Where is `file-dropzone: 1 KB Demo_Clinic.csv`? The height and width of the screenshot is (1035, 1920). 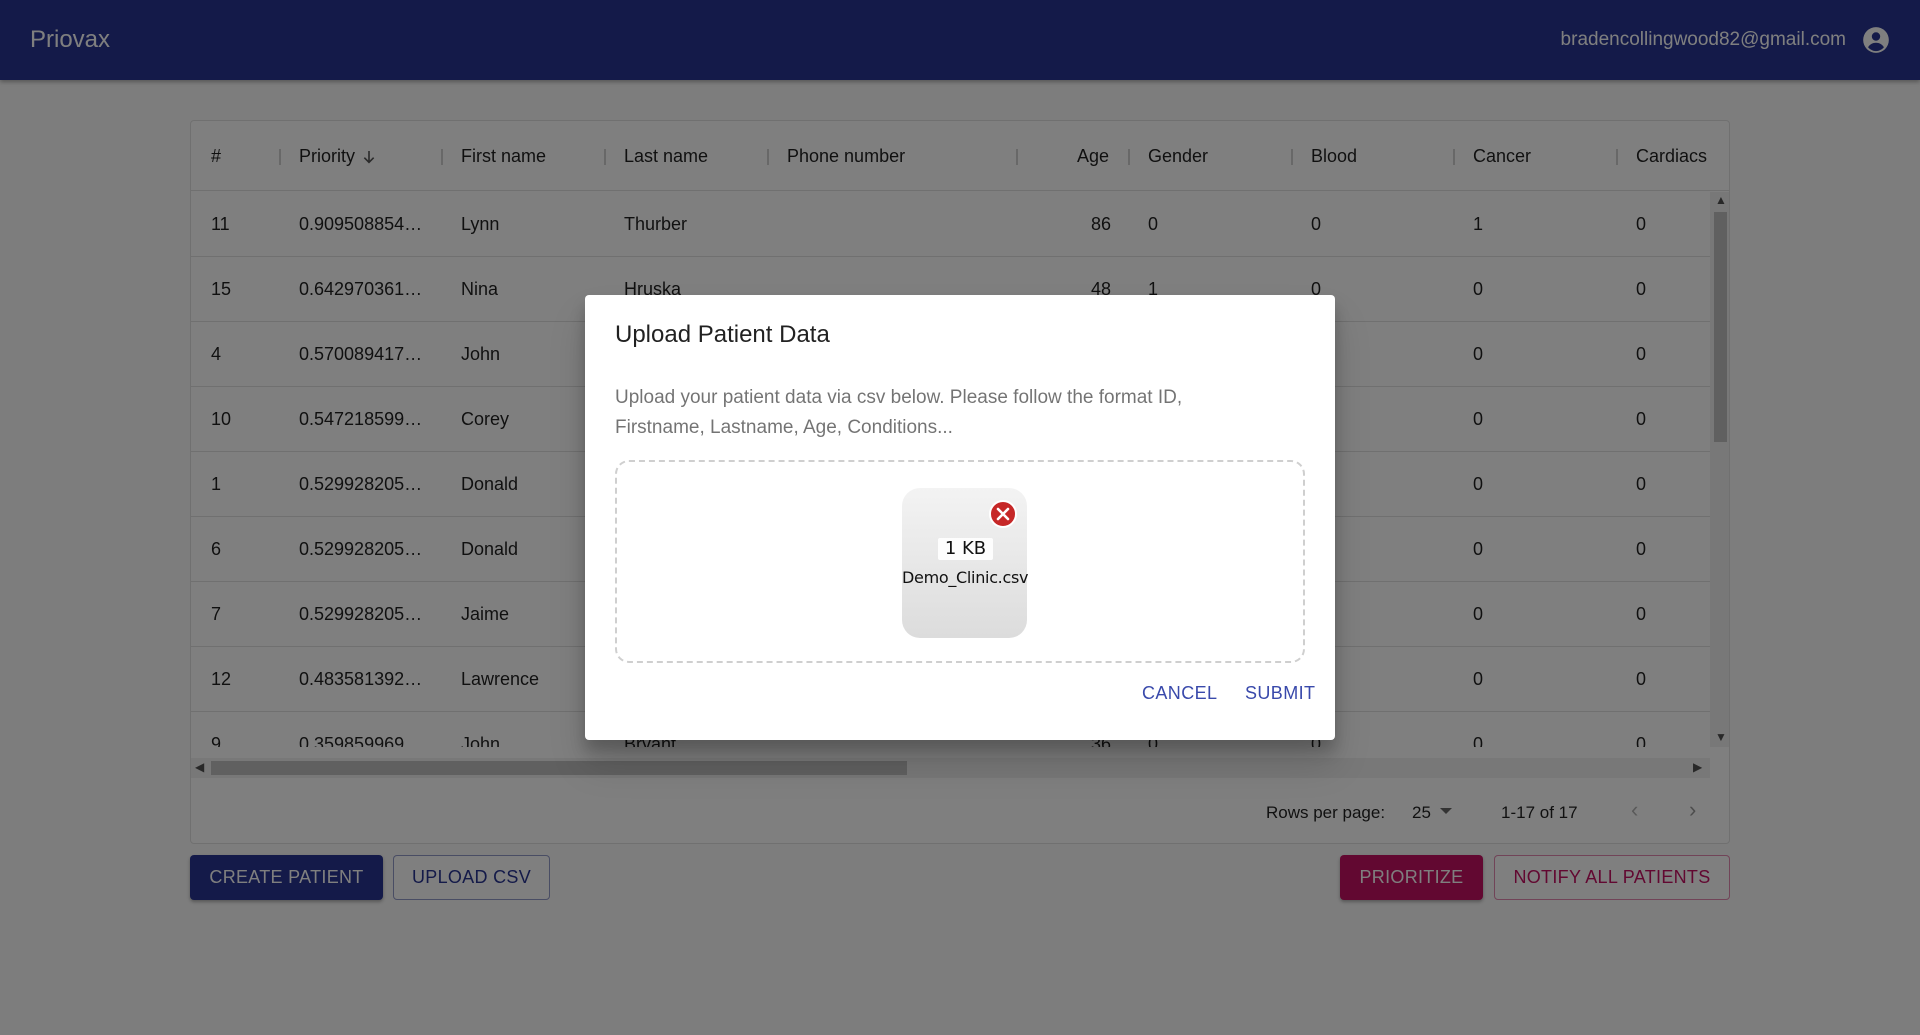 file-dropzone: 1 KB Demo_Clinic.csv is located at coordinates (960, 561).